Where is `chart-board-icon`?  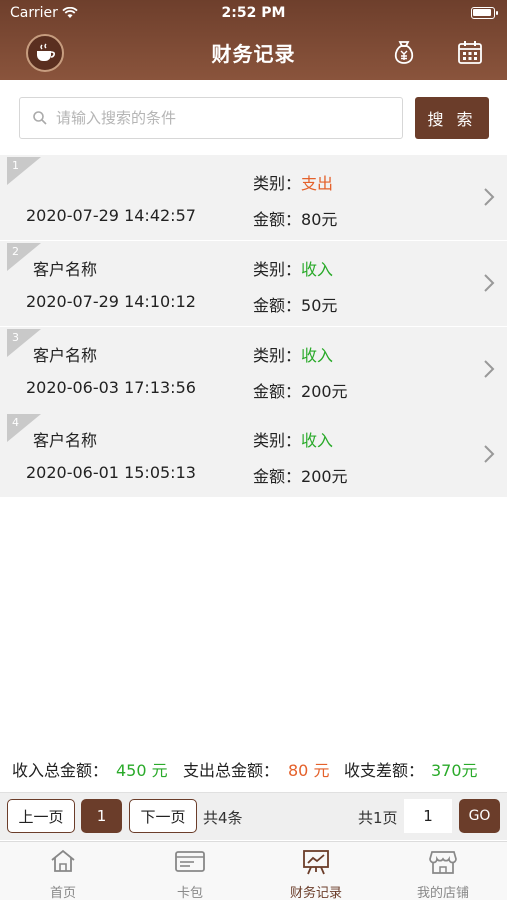
chart-board-icon is located at coordinates (316, 862).